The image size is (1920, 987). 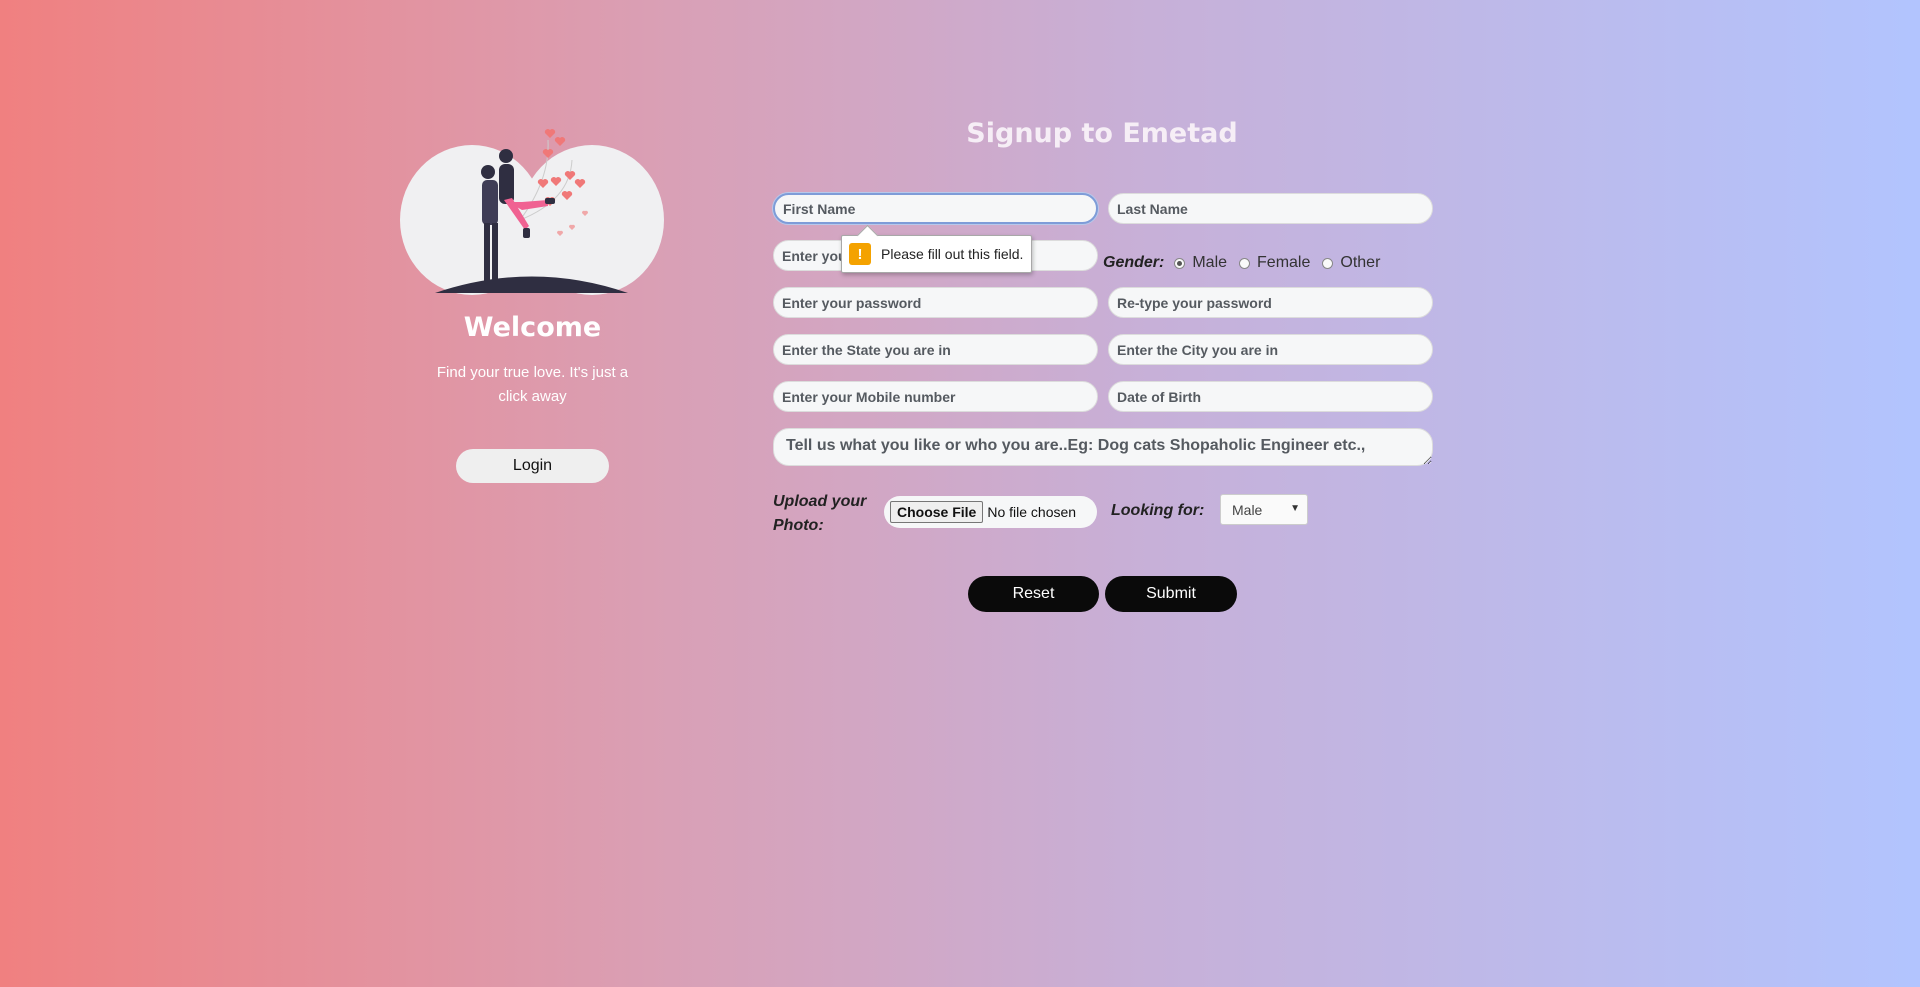 I want to click on first-name-input, so click(x=935, y=208).